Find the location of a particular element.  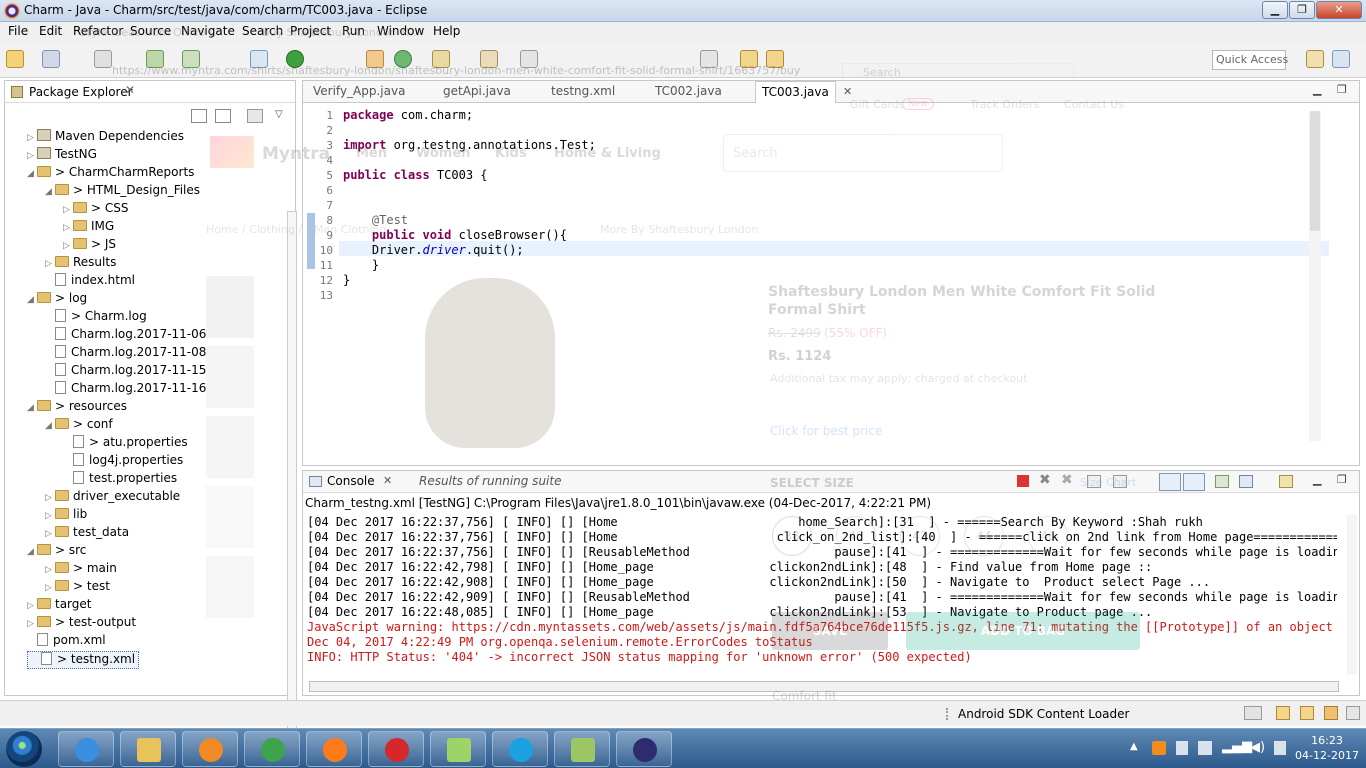

tree-item: > testng.xml is located at coordinates (83, 660).